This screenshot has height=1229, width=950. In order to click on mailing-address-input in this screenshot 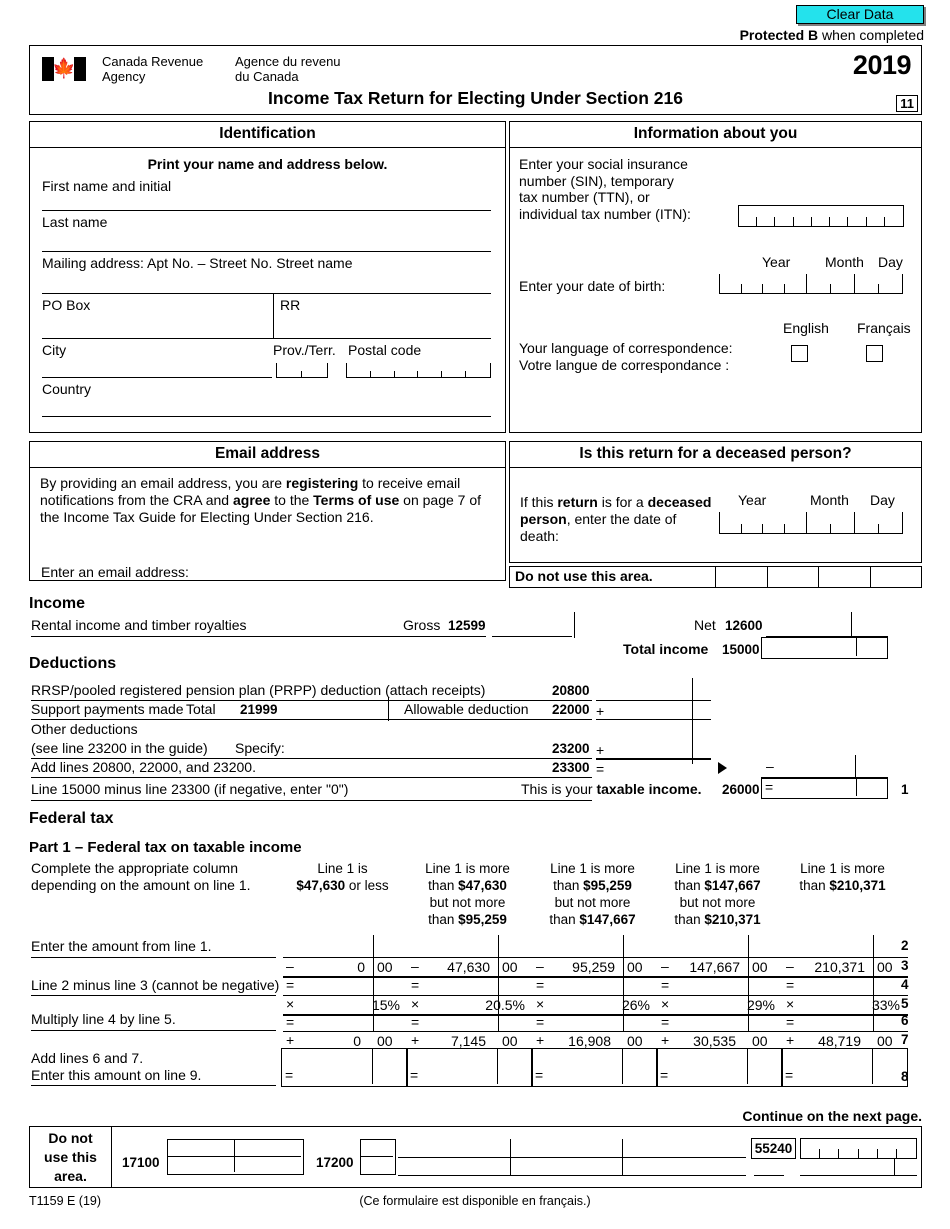, I will do `click(266, 293)`.